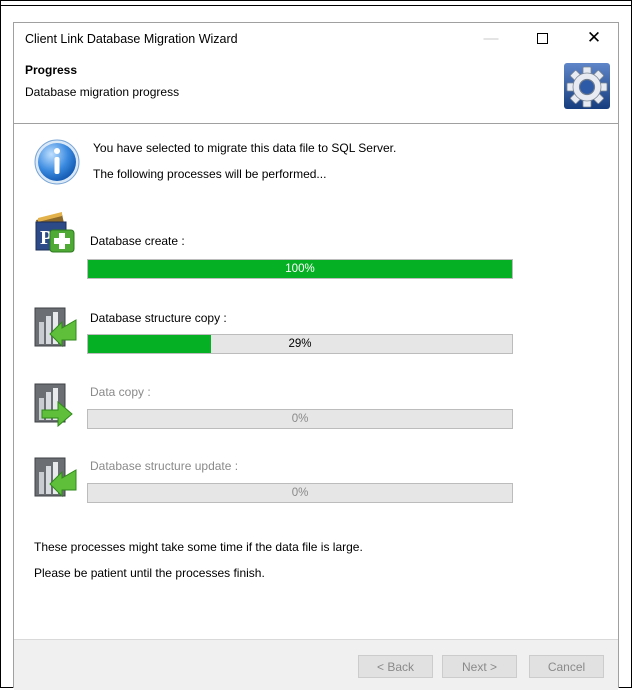  I want to click on progress-bar-data-copy: 0%, so click(300, 419).